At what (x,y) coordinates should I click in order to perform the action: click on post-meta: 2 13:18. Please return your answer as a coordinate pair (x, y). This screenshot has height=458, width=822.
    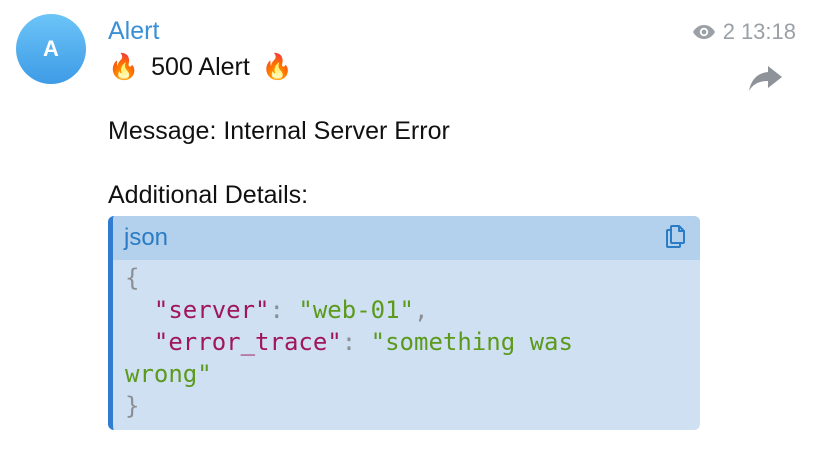
    Looking at the image, I should click on (744, 32).